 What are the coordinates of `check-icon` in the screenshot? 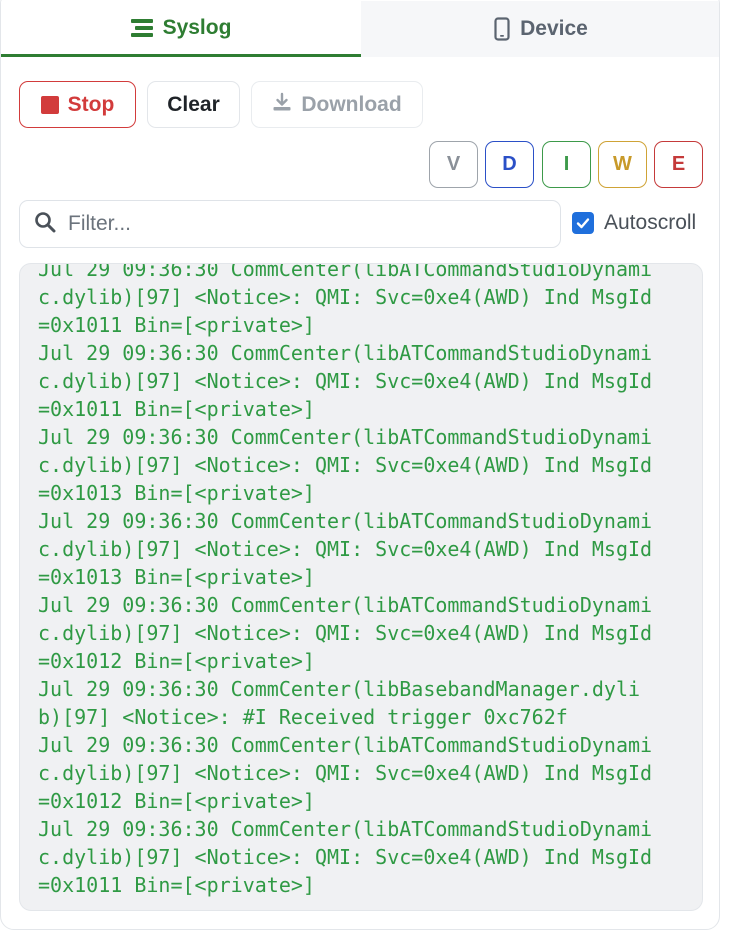 It's located at (583, 223).